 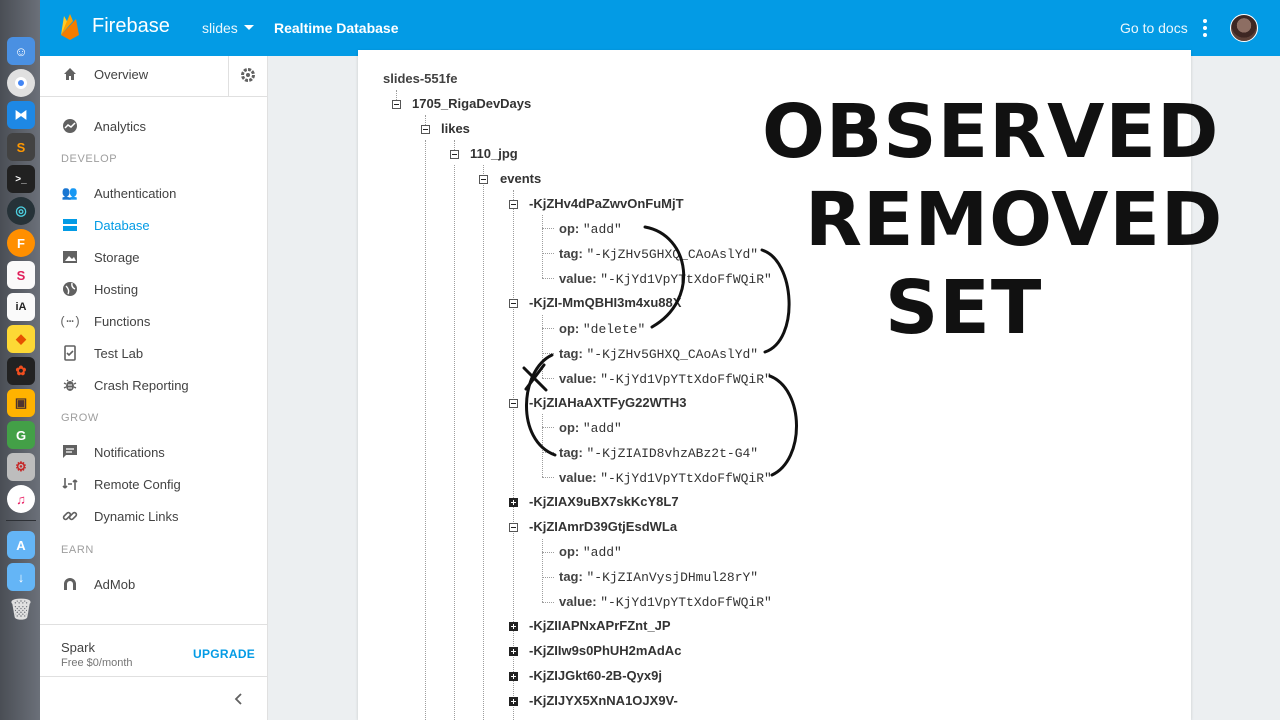 What do you see at coordinates (89, 159) in the screenshot?
I see `develop-header: DEVELOP` at bounding box center [89, 159].